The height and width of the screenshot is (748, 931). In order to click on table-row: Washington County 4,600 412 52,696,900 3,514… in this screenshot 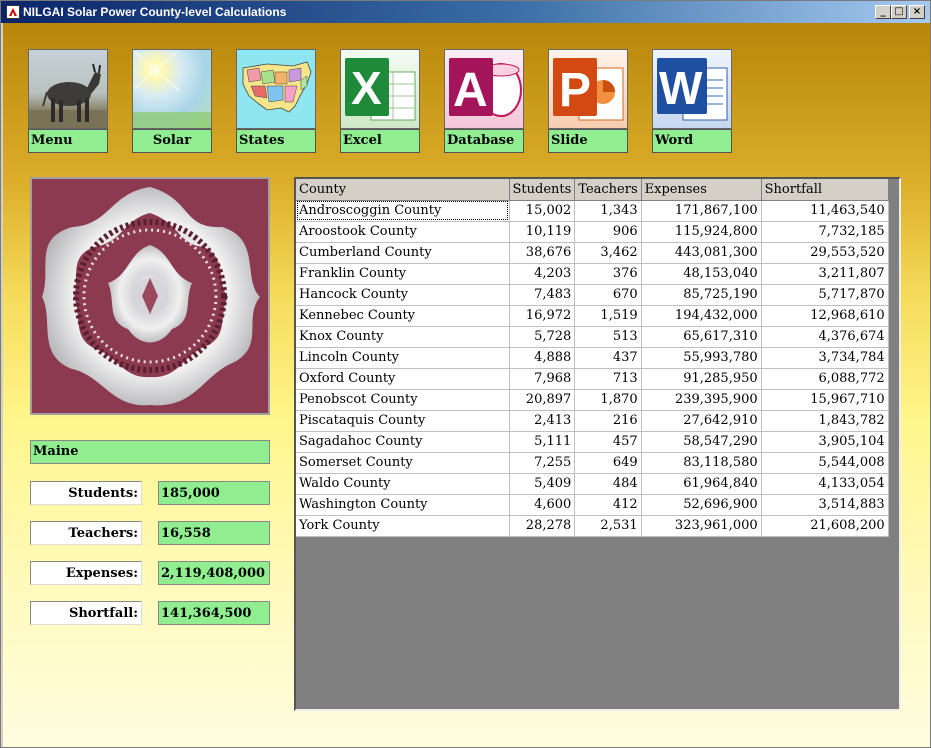, I will do `click(592, 505)`.